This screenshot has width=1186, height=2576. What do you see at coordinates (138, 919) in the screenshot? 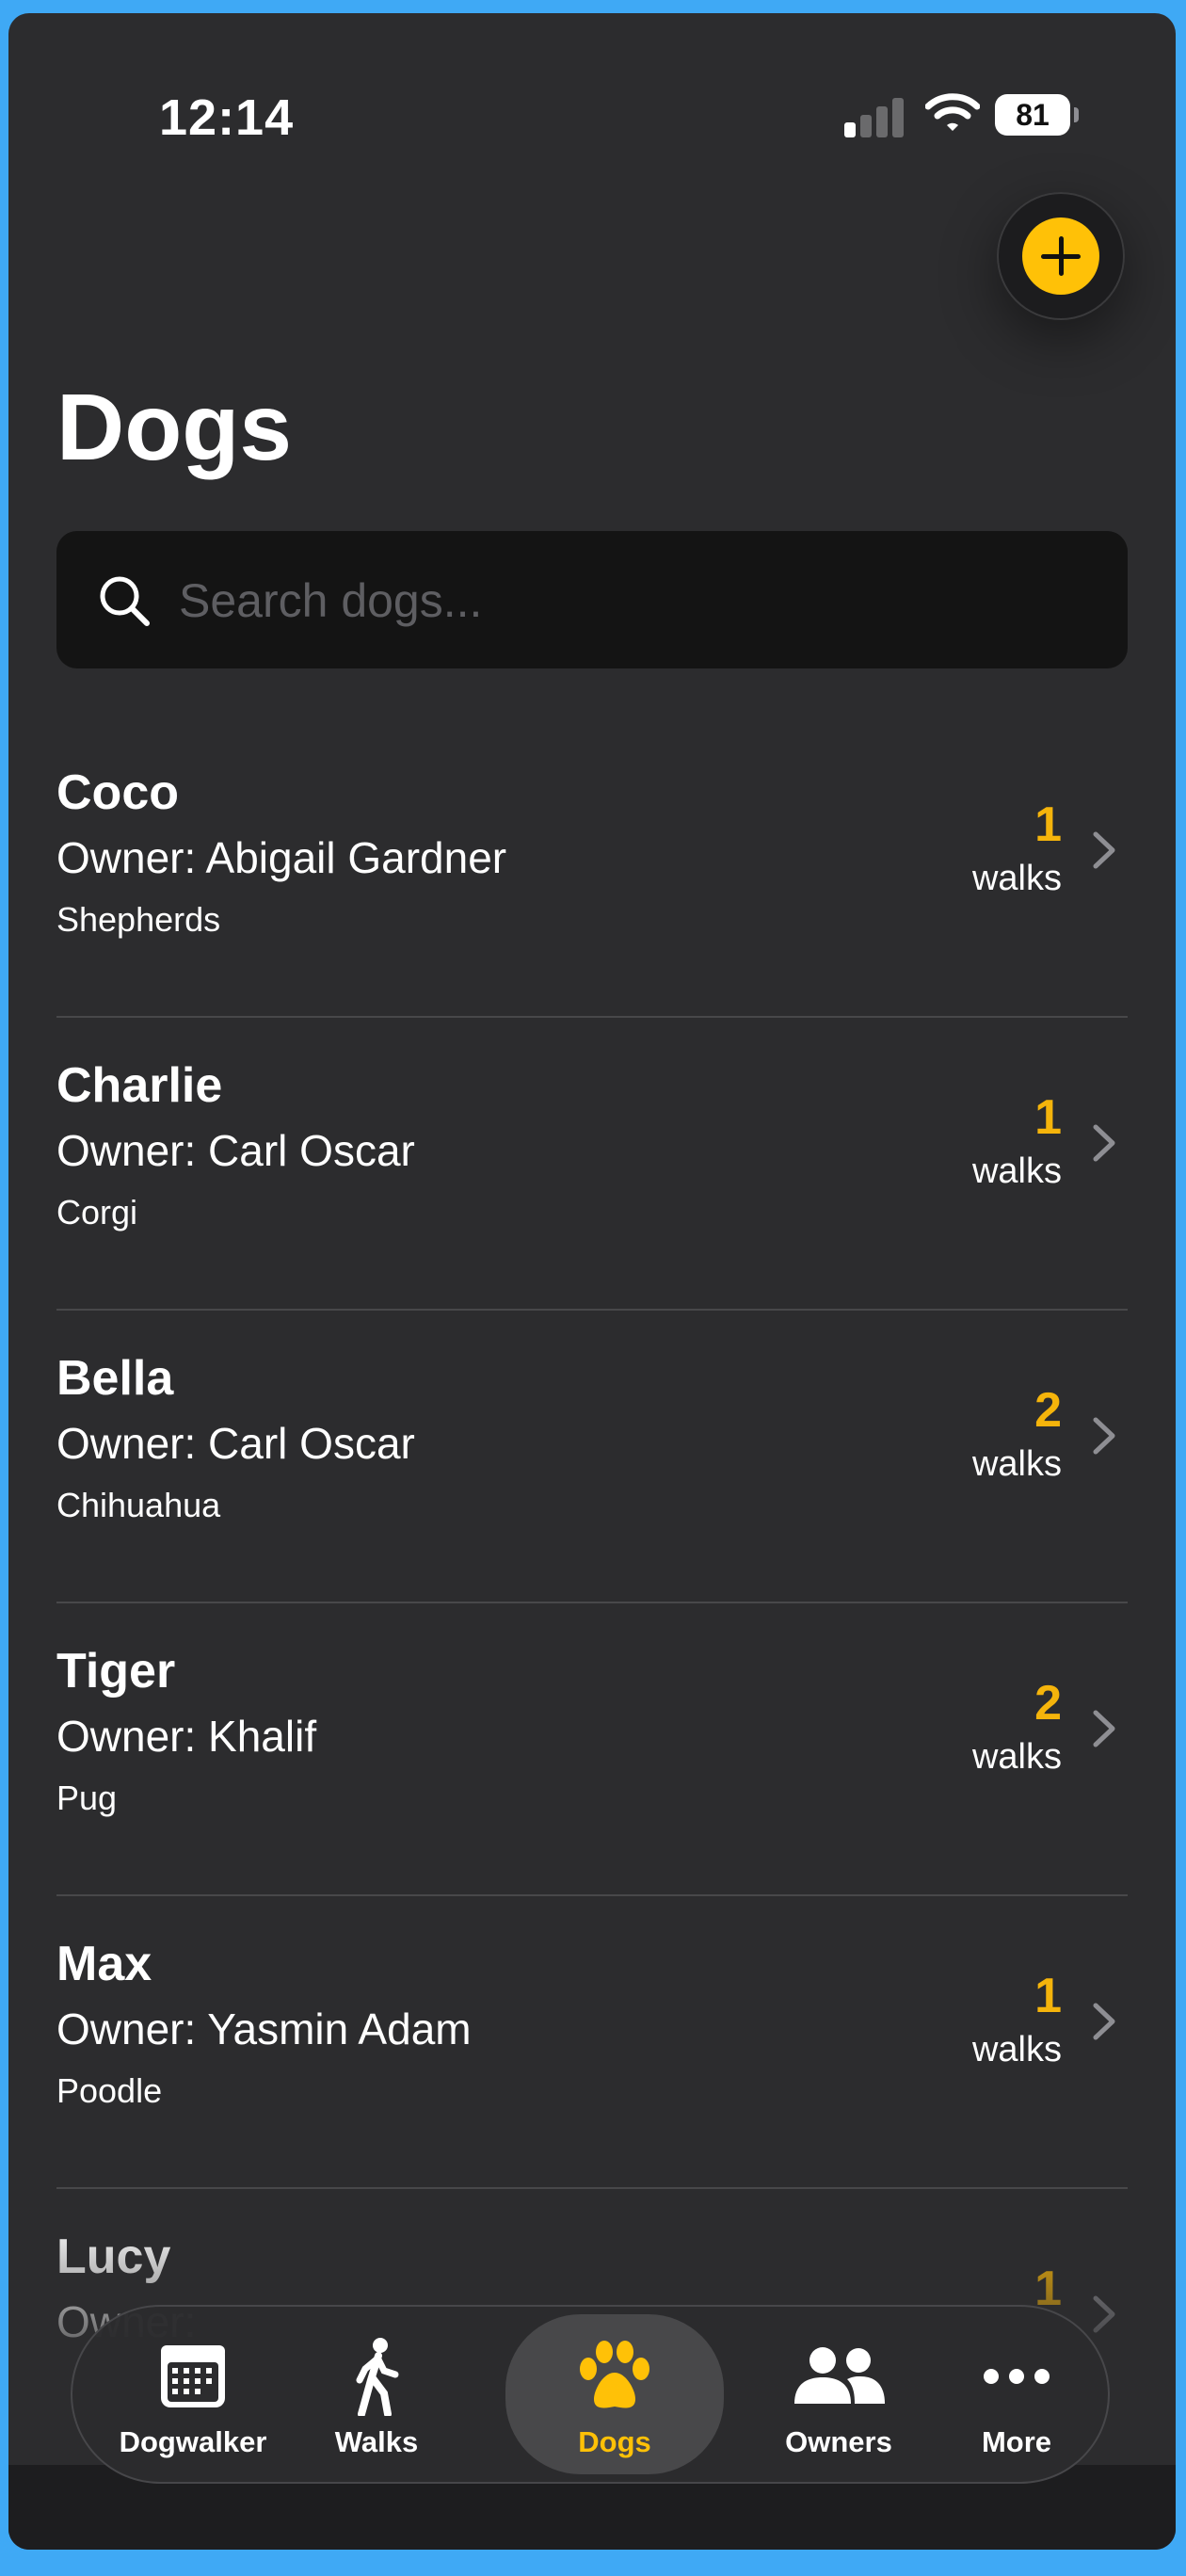
I see `dog-breed: Shepherds` at bounding box center [138, 919].